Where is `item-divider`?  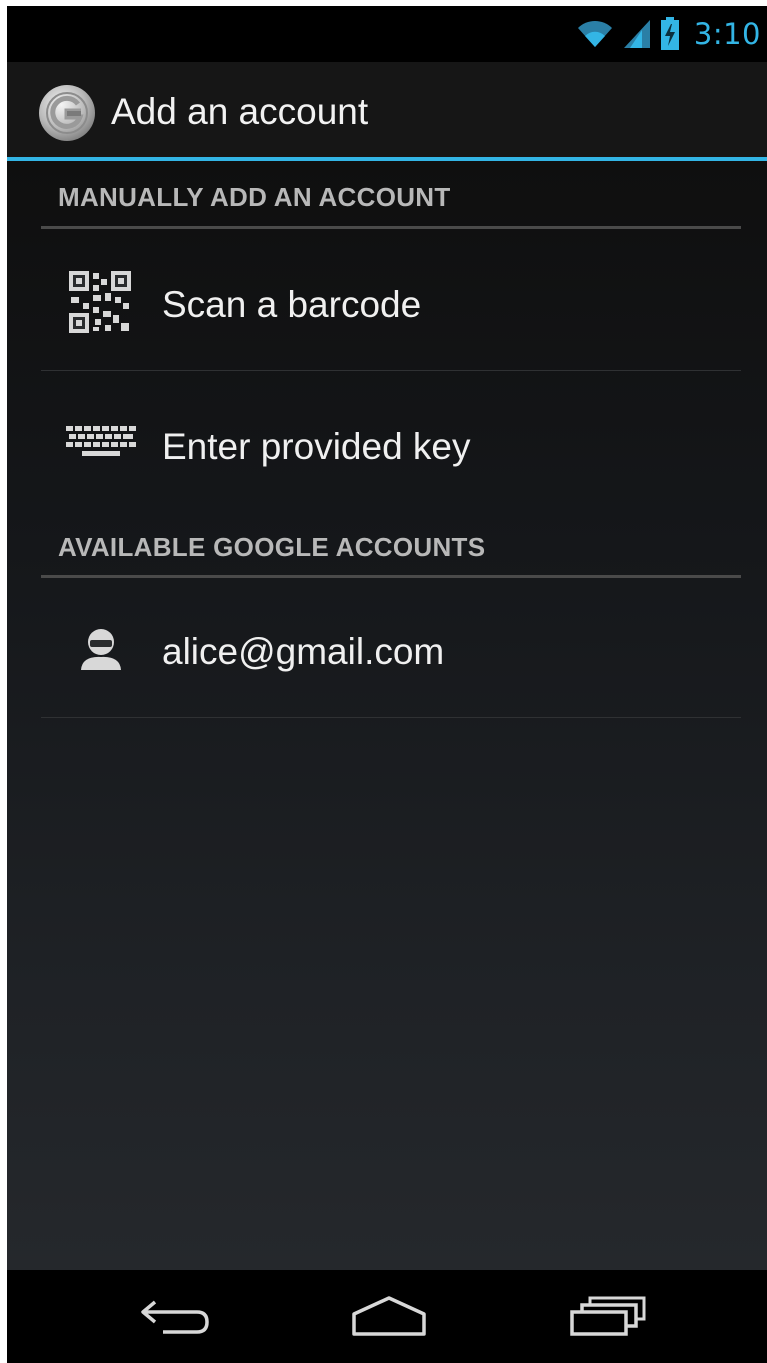
item-divider is located at coordinates (391, 717).